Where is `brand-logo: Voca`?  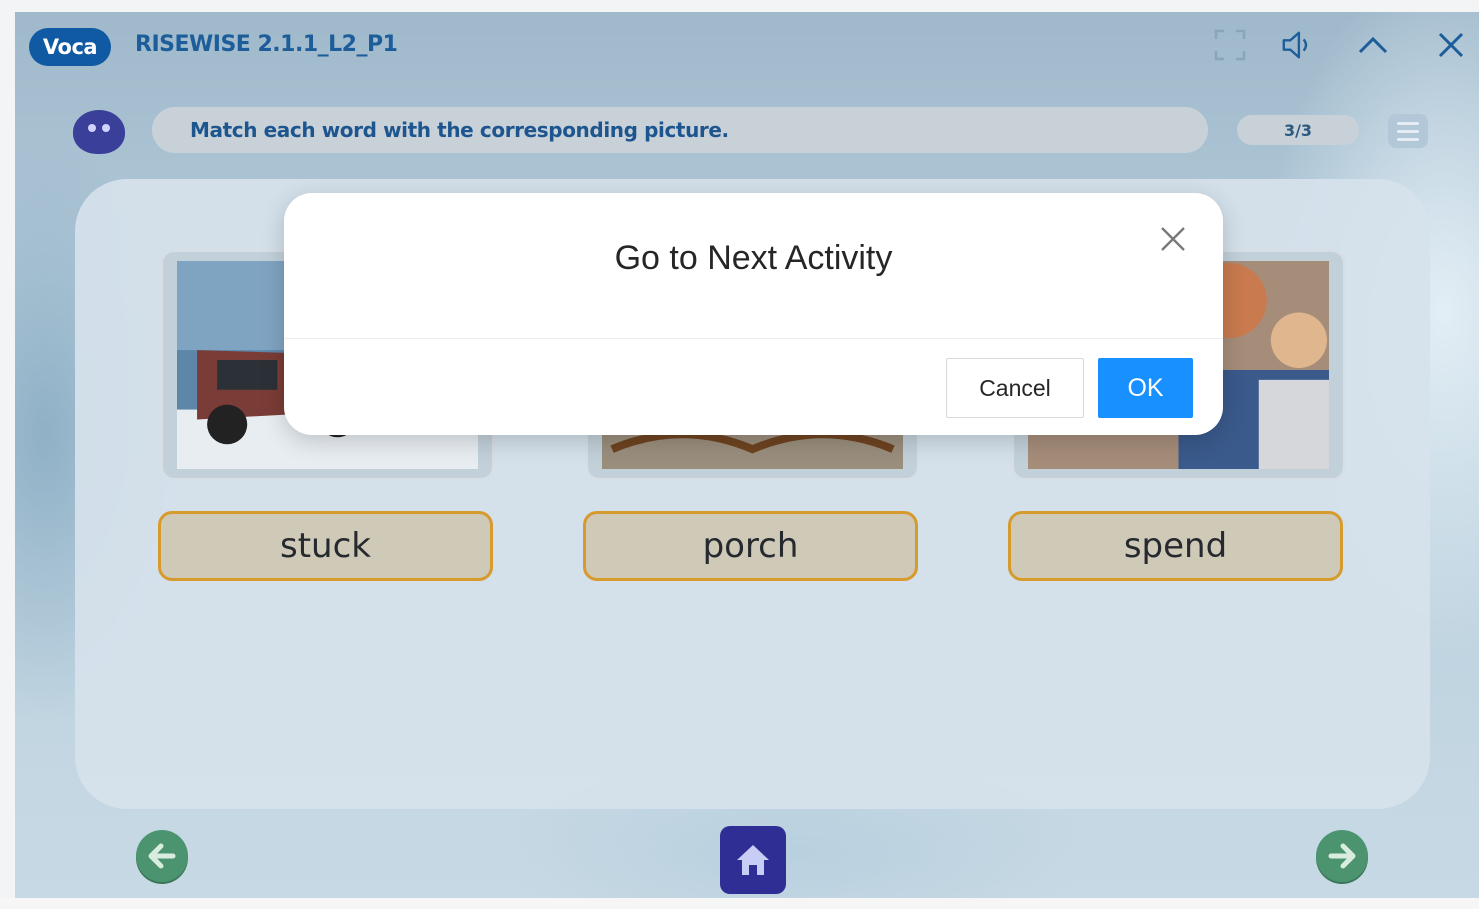 brand-logo: Voca is located at coordinates (70, 47).